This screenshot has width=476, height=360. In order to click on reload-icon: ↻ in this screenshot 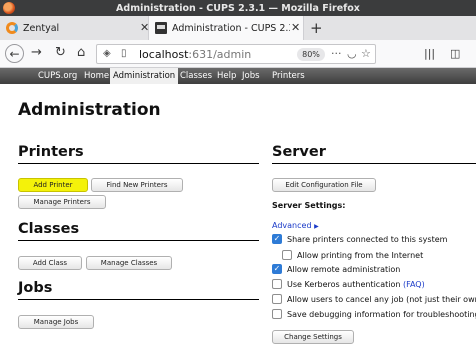, I will do `click(60, 53)`.